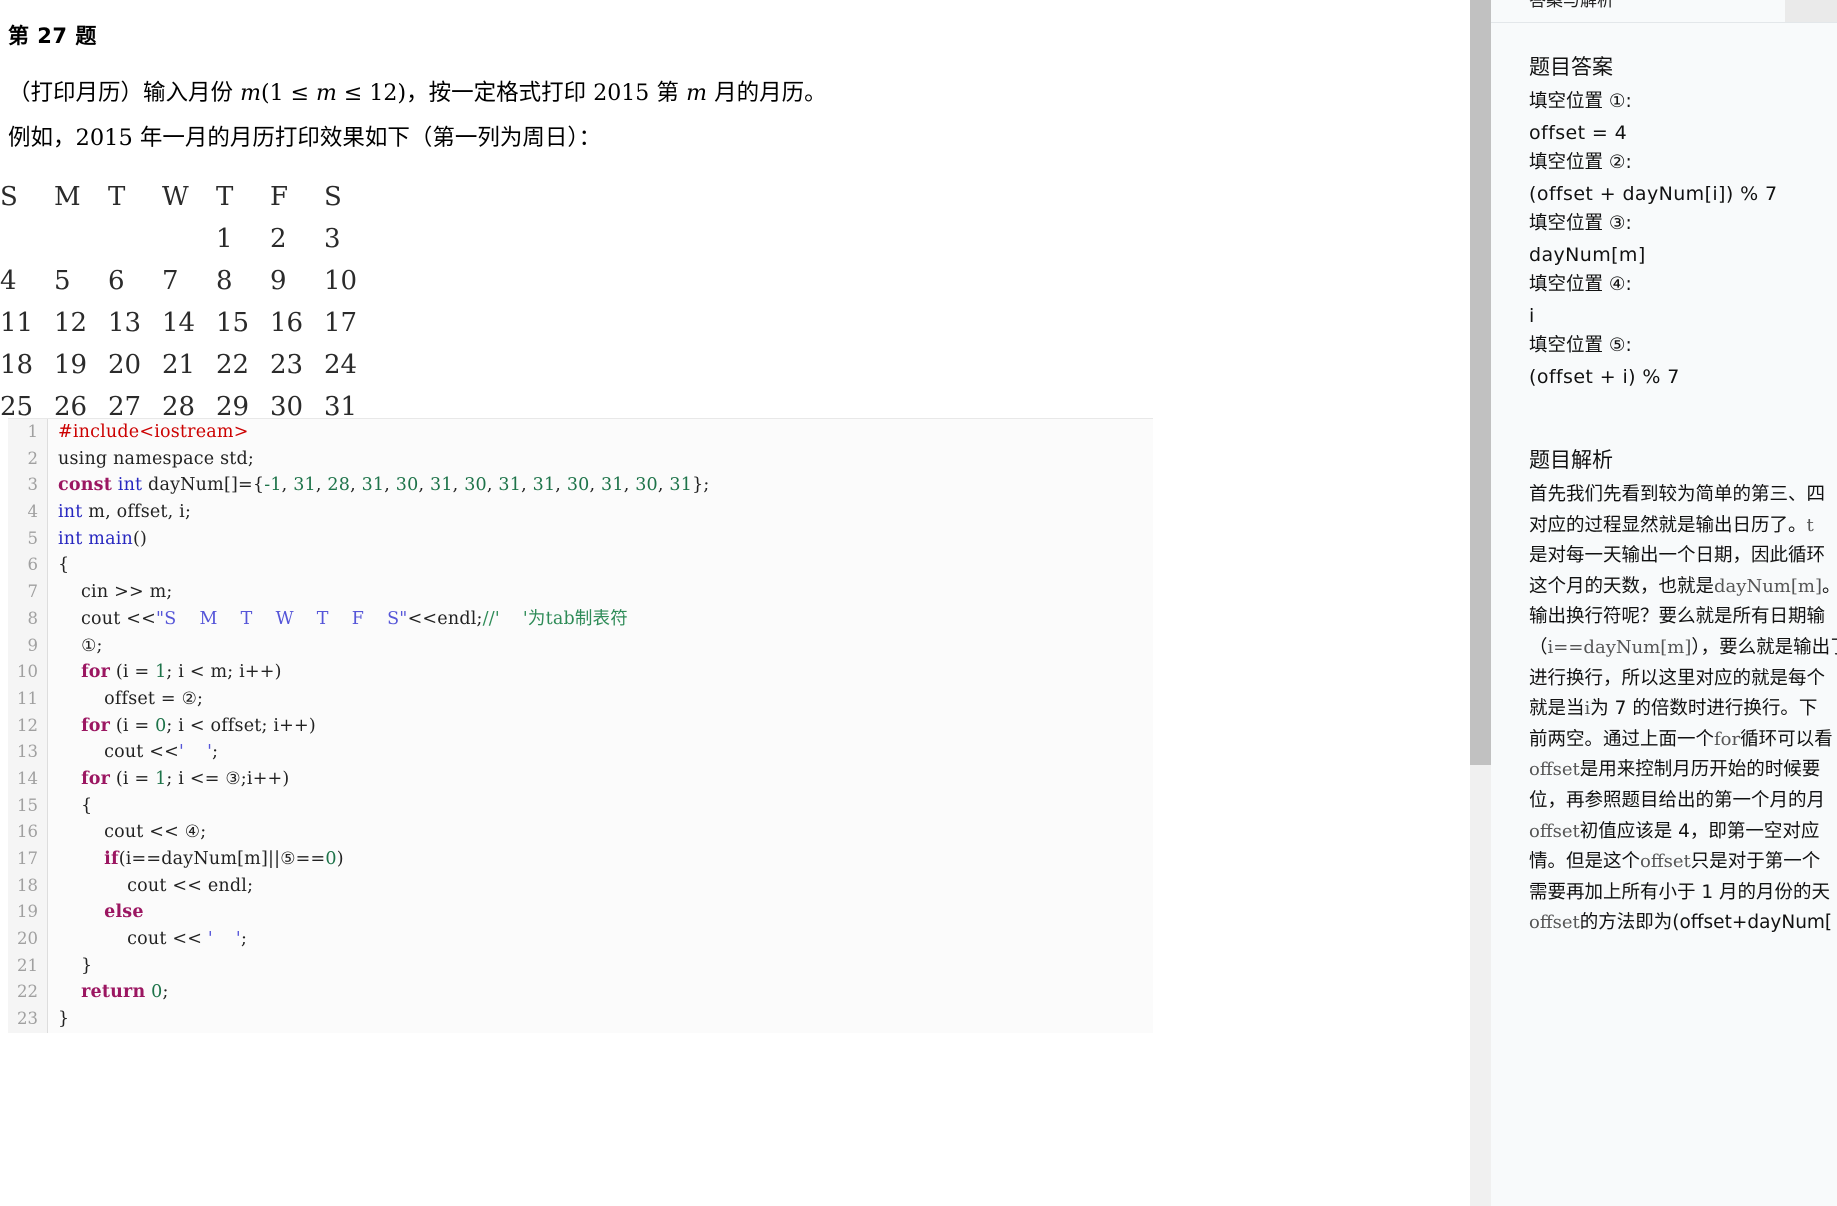 Image resolution: width=1837 pixels, height=1206 pixels. What do you see at coordinates (600, 646) in the screenshot?
I see `code-line-text: ①;` at bounding box center [600, 646].